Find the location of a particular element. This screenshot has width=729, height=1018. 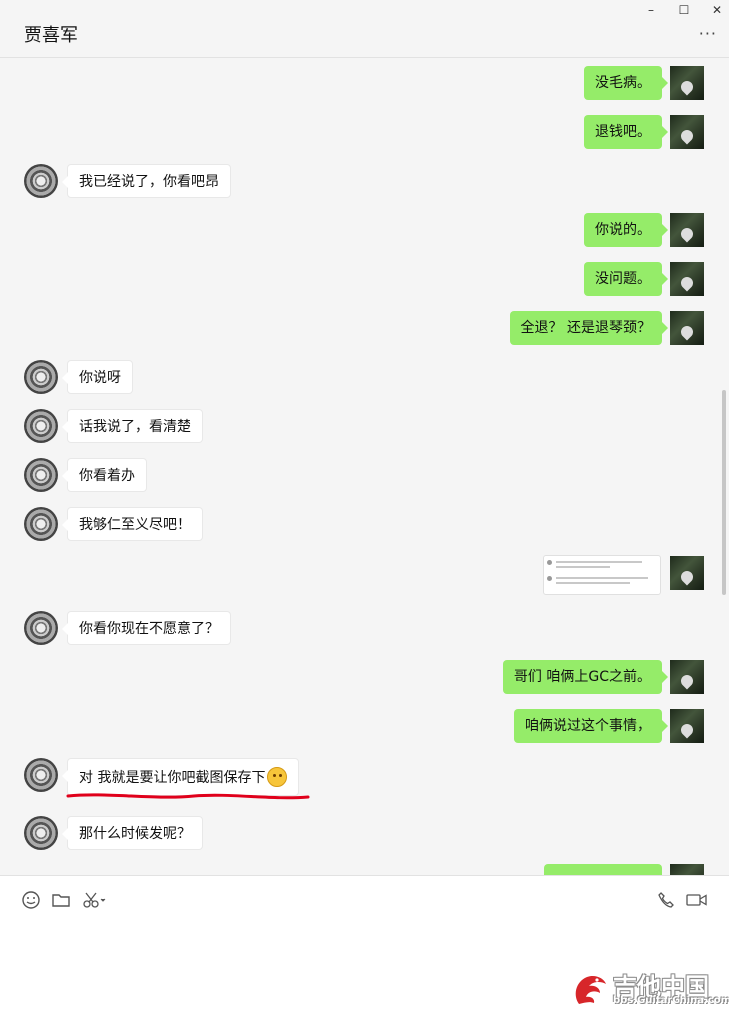

message-row: 没毛病。 is located at coordinates (364, 84).